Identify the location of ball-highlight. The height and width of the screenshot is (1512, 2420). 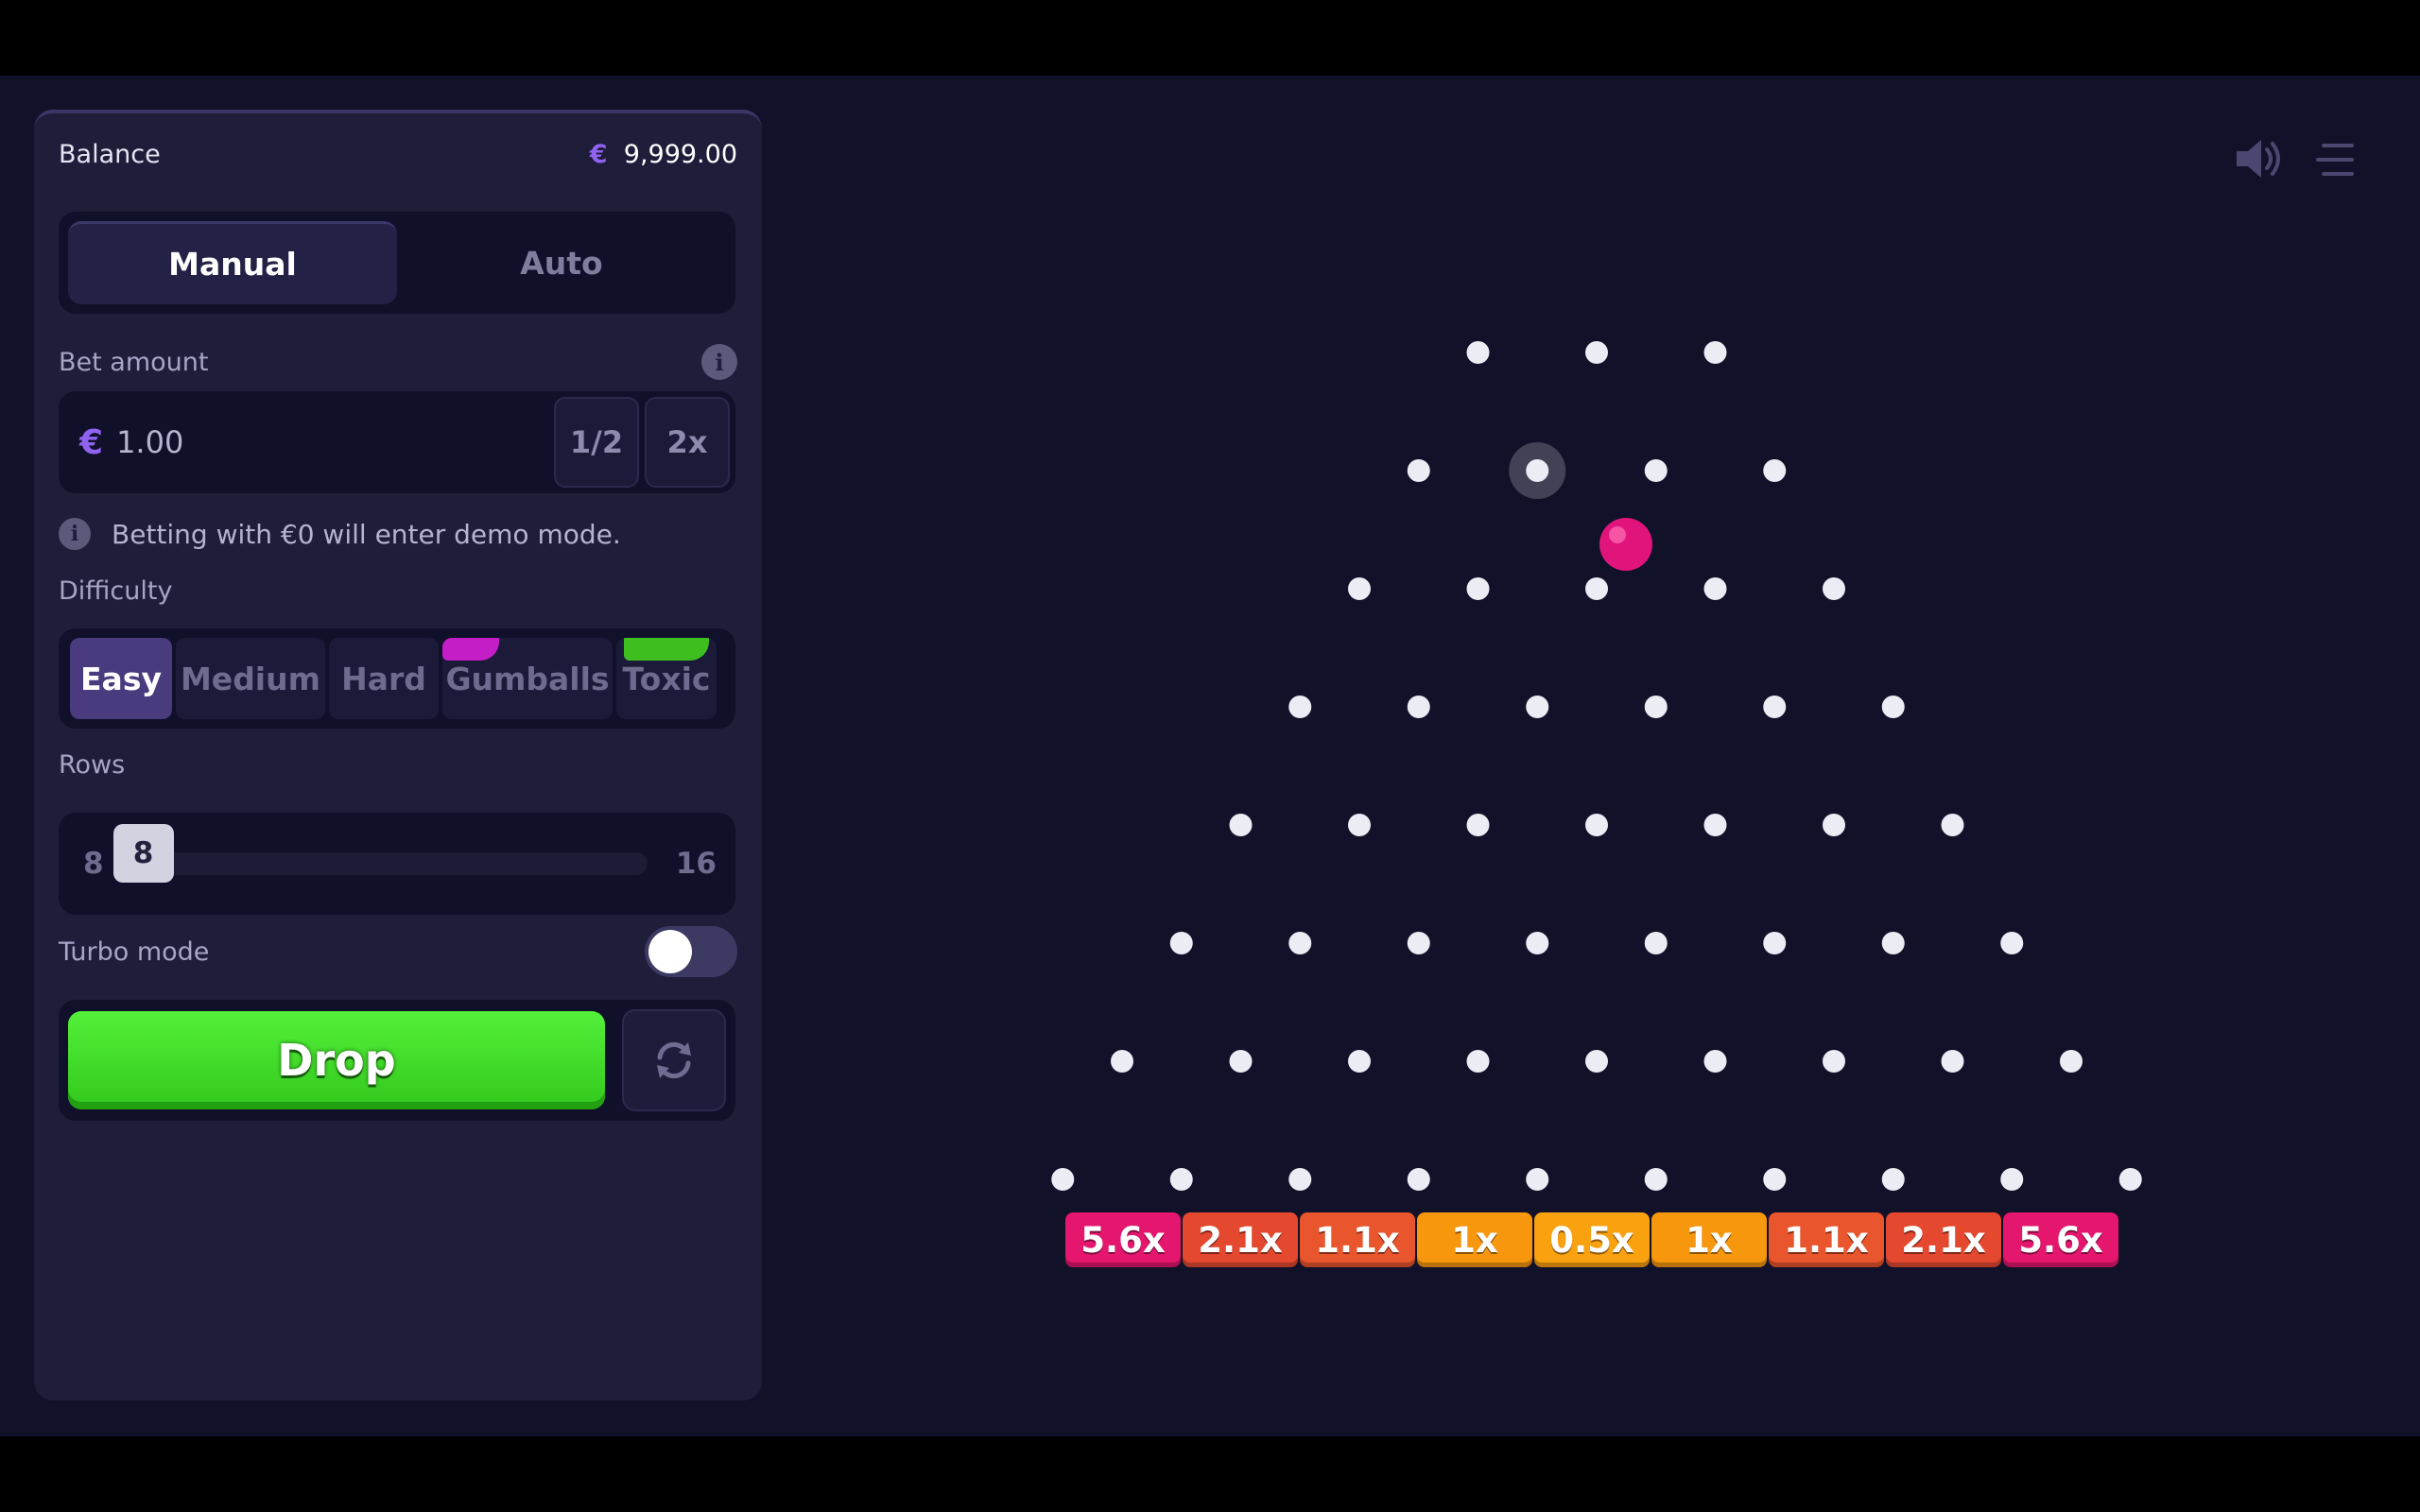
(1617, 534).